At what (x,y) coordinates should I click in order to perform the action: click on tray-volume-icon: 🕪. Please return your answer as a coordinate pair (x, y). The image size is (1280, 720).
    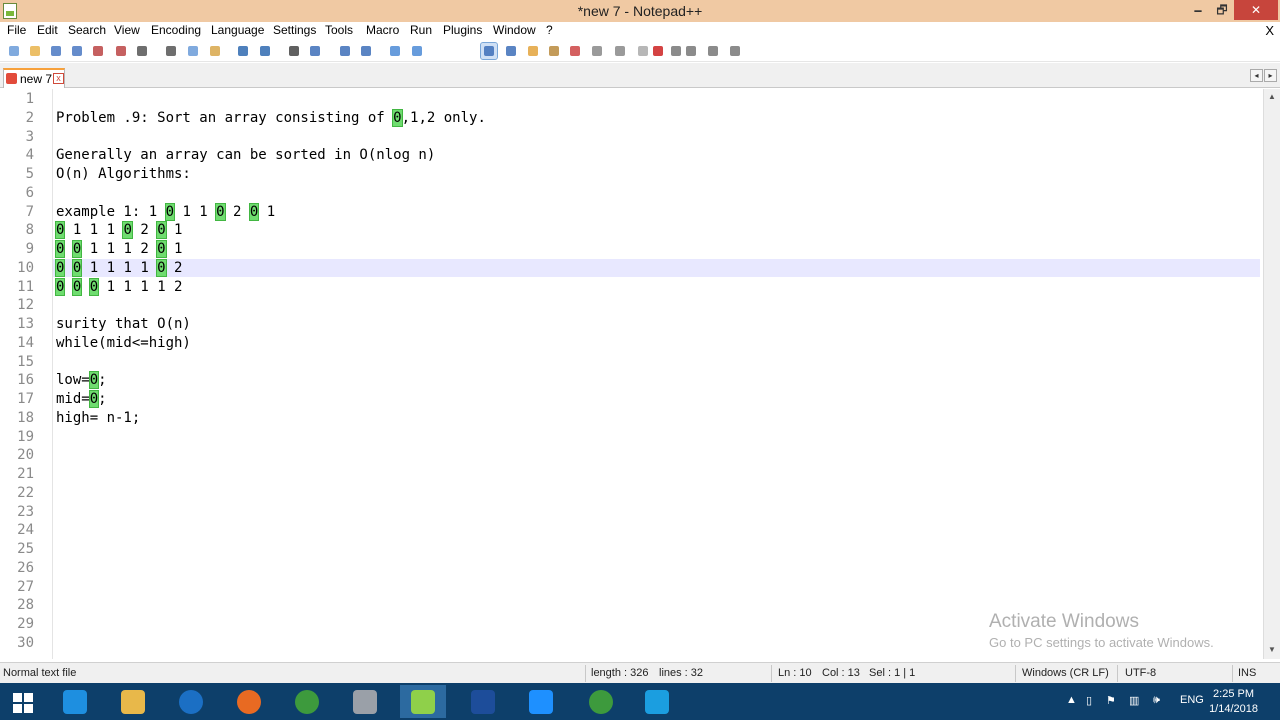
    Looking at the image, I should click on (1156, 700).